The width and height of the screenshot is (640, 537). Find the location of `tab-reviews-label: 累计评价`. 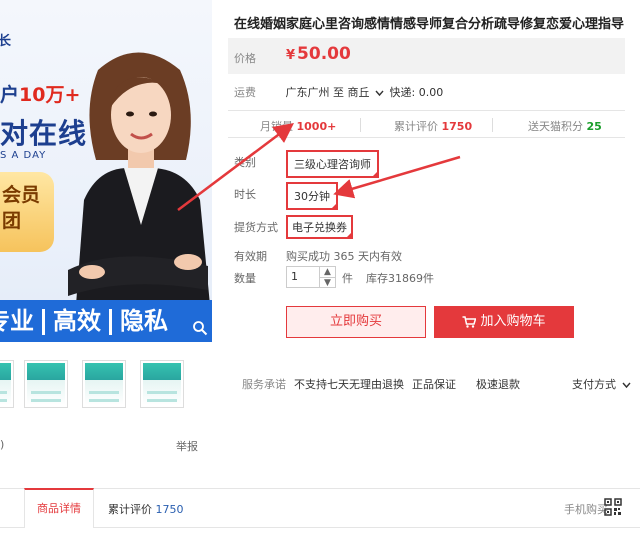

tab-reviews-label: 累计评价 is located at coordinates (130, 509).